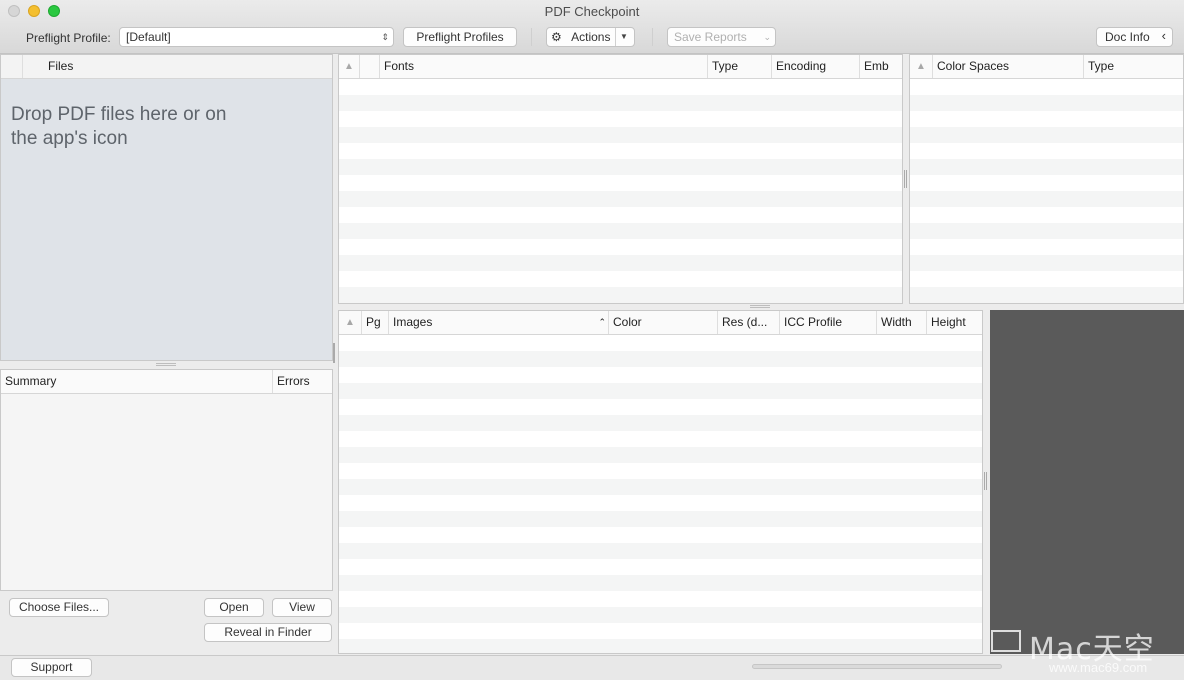 This screenshot has width=1184, height=680. What do you see at coordinates (556, 37) in the screenshot?
I see `gear-icon: ⚙` at bounding box center [556, 37].